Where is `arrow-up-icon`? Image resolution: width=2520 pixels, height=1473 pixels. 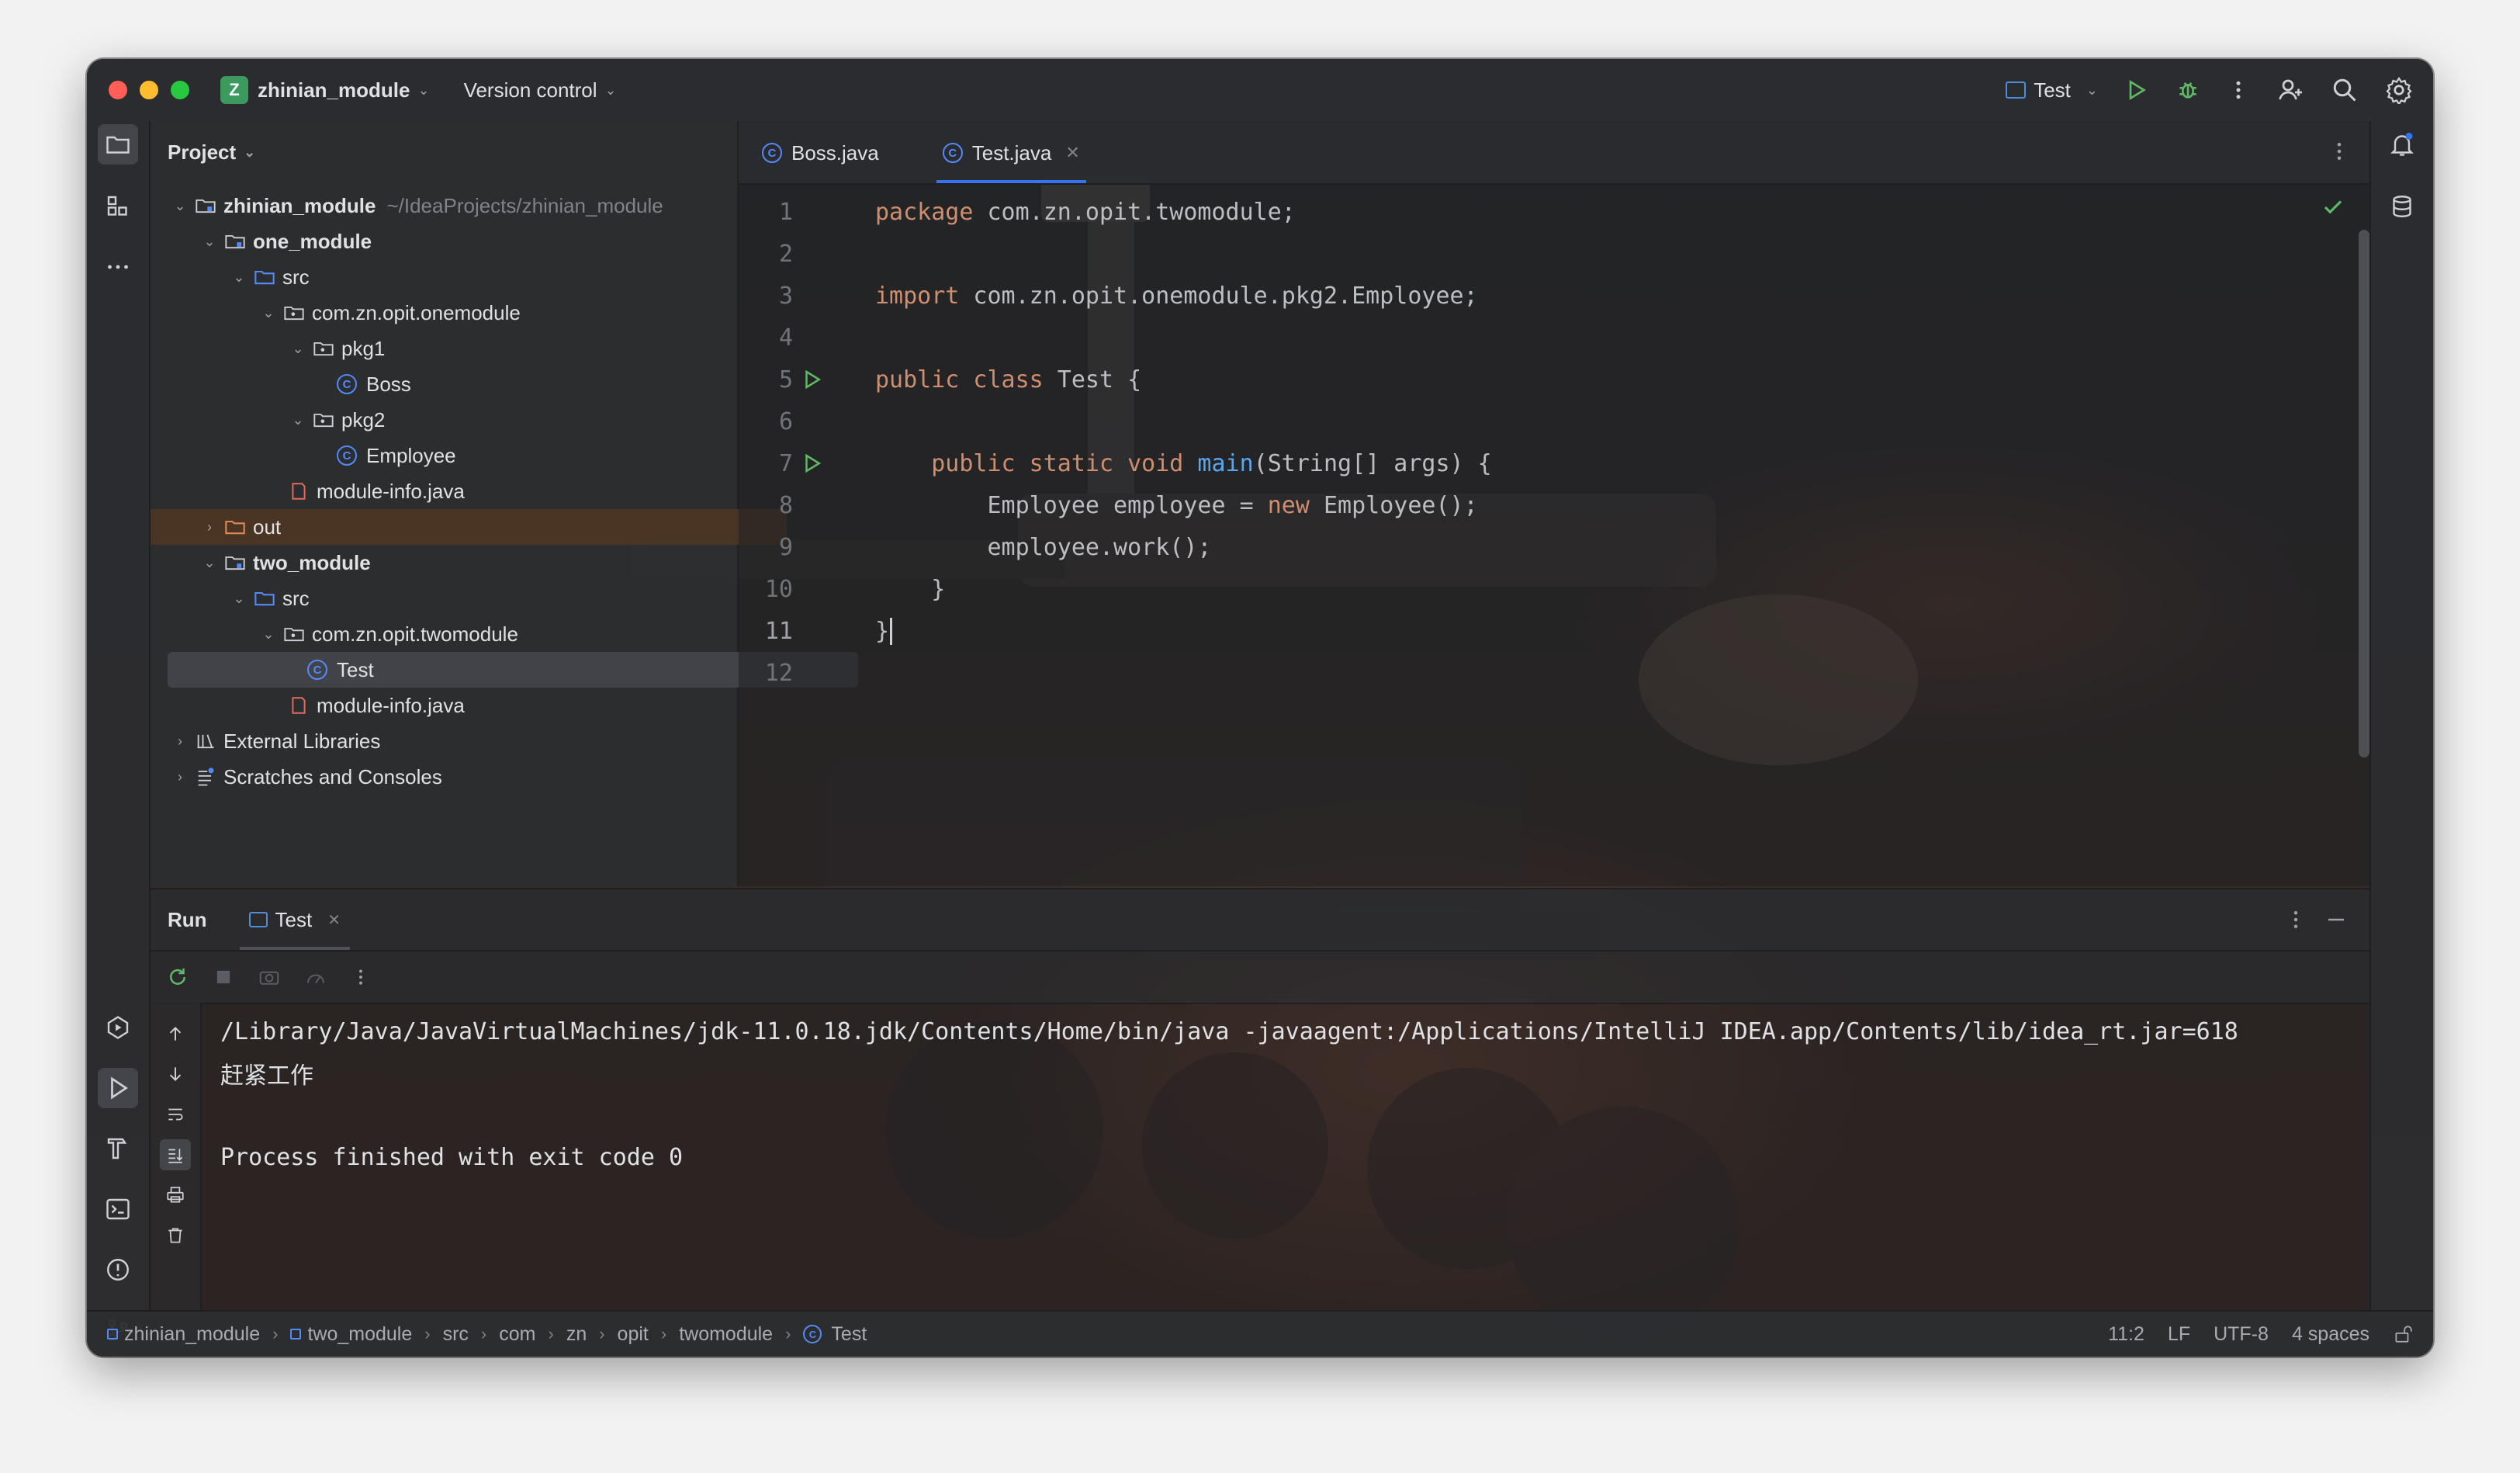
arrow-up-icon is located at coordinates (175, 1033).